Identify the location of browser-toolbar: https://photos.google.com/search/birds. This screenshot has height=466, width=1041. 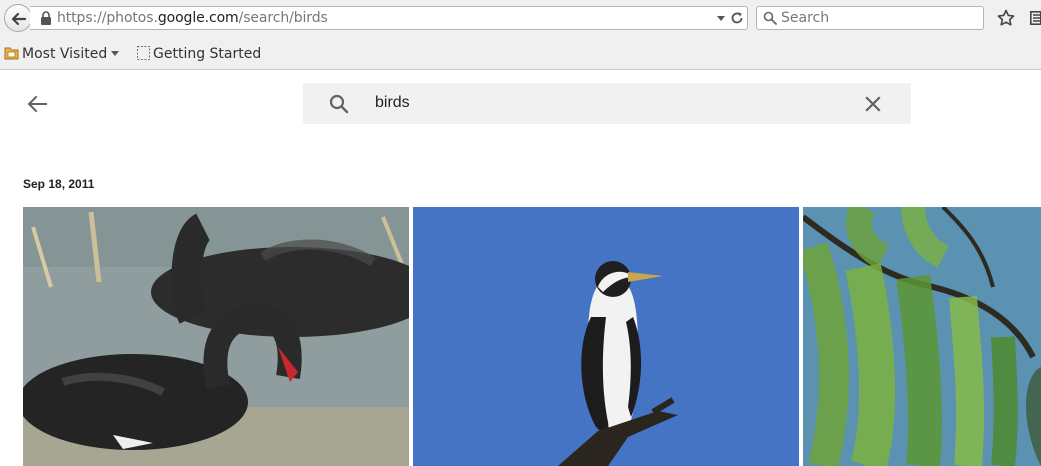
(520, 19).